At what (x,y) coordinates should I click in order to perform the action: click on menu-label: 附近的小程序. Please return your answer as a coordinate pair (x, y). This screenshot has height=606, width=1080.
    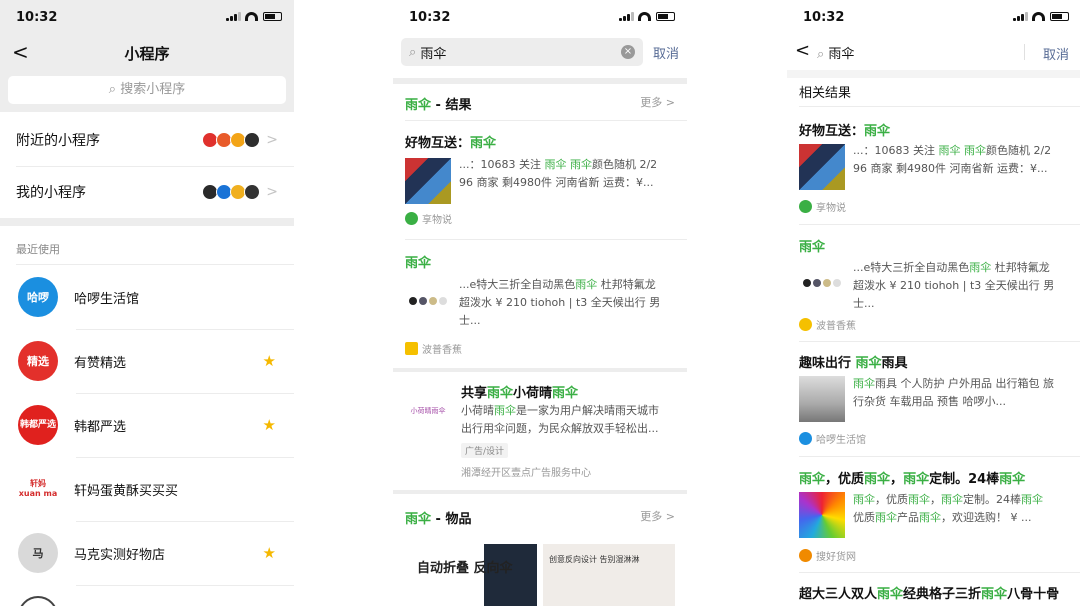
    Looking at the image, I should click on (58, 141).